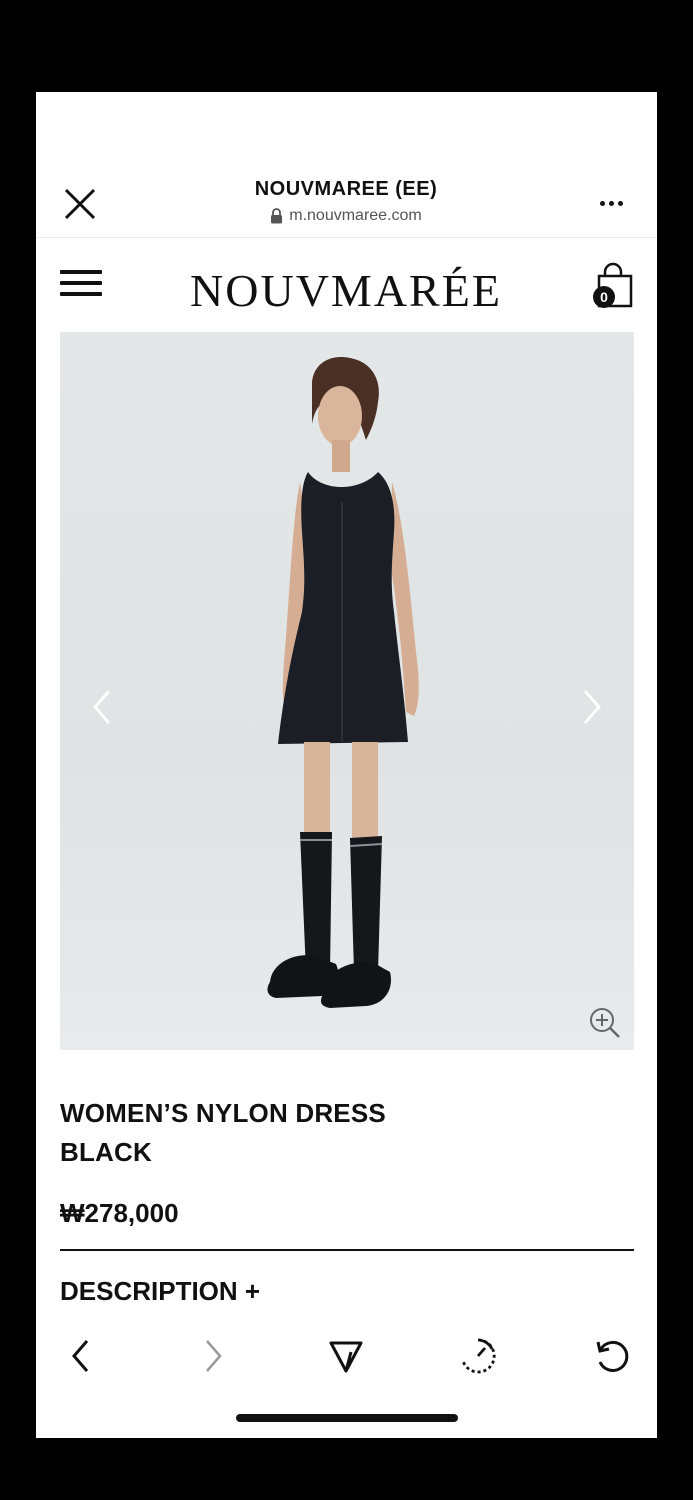  Describe the element at coordinates (160, 1291) in the screenshot. I see `description-toggle: DESCRIPTION +` at that location.